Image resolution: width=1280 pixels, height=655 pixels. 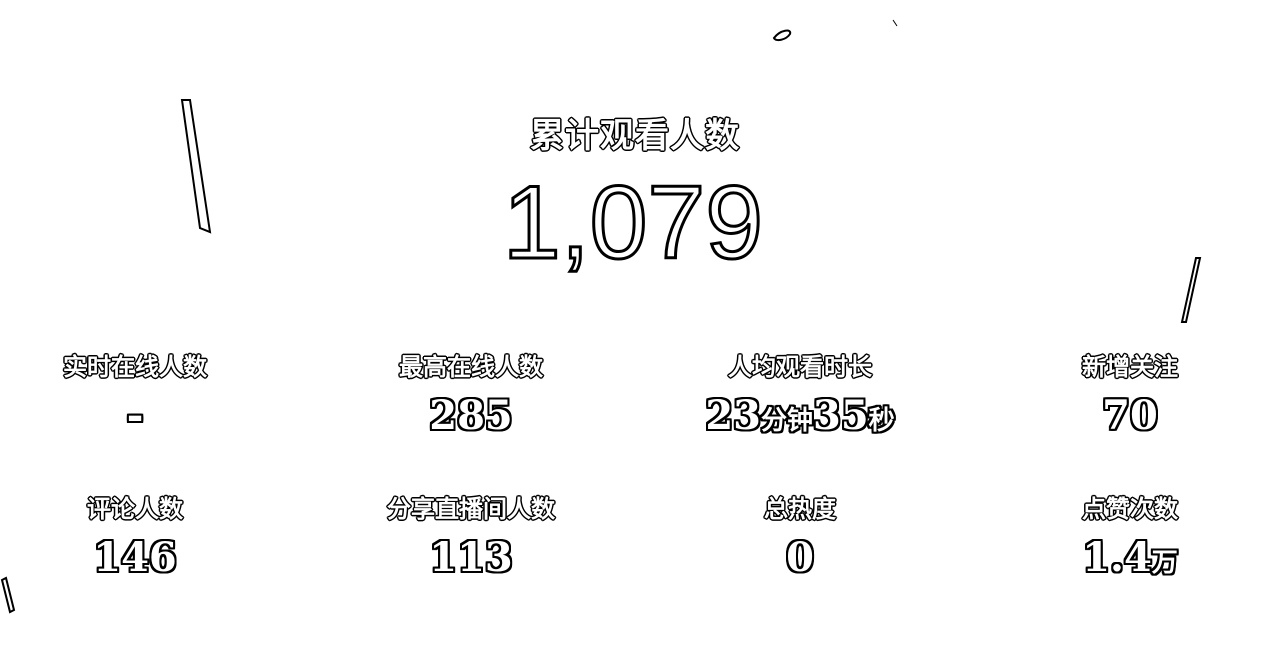 What do you see at coordinates (471, 557) in the screenshot?
I see `stat-value: 113` at bounding box center [471, 557].